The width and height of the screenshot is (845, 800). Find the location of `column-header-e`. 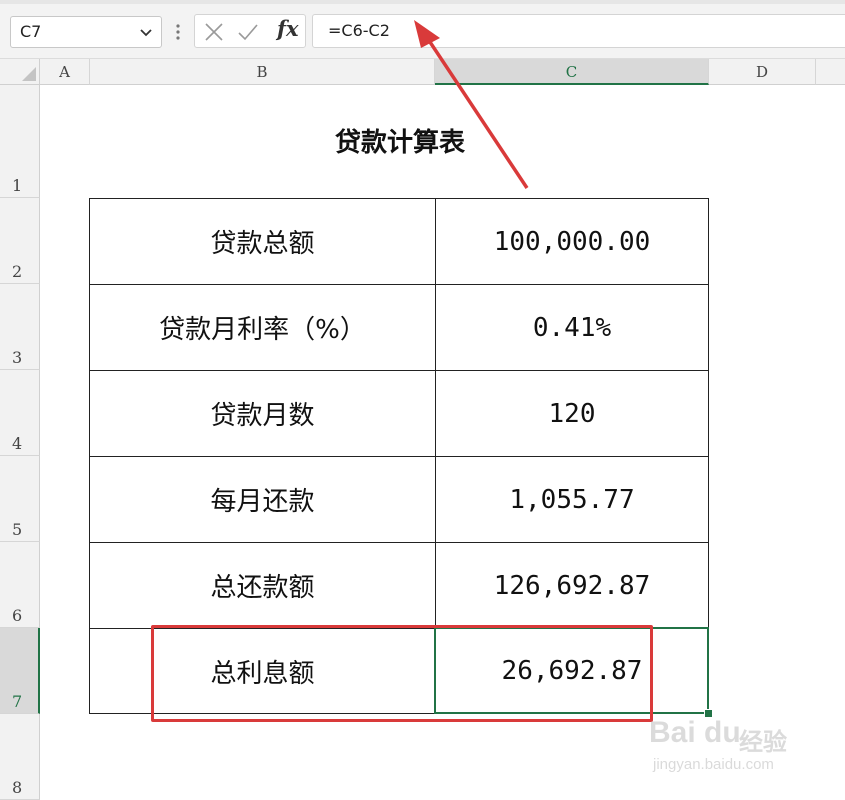

column-header-e is located at coordinates (830, 72).